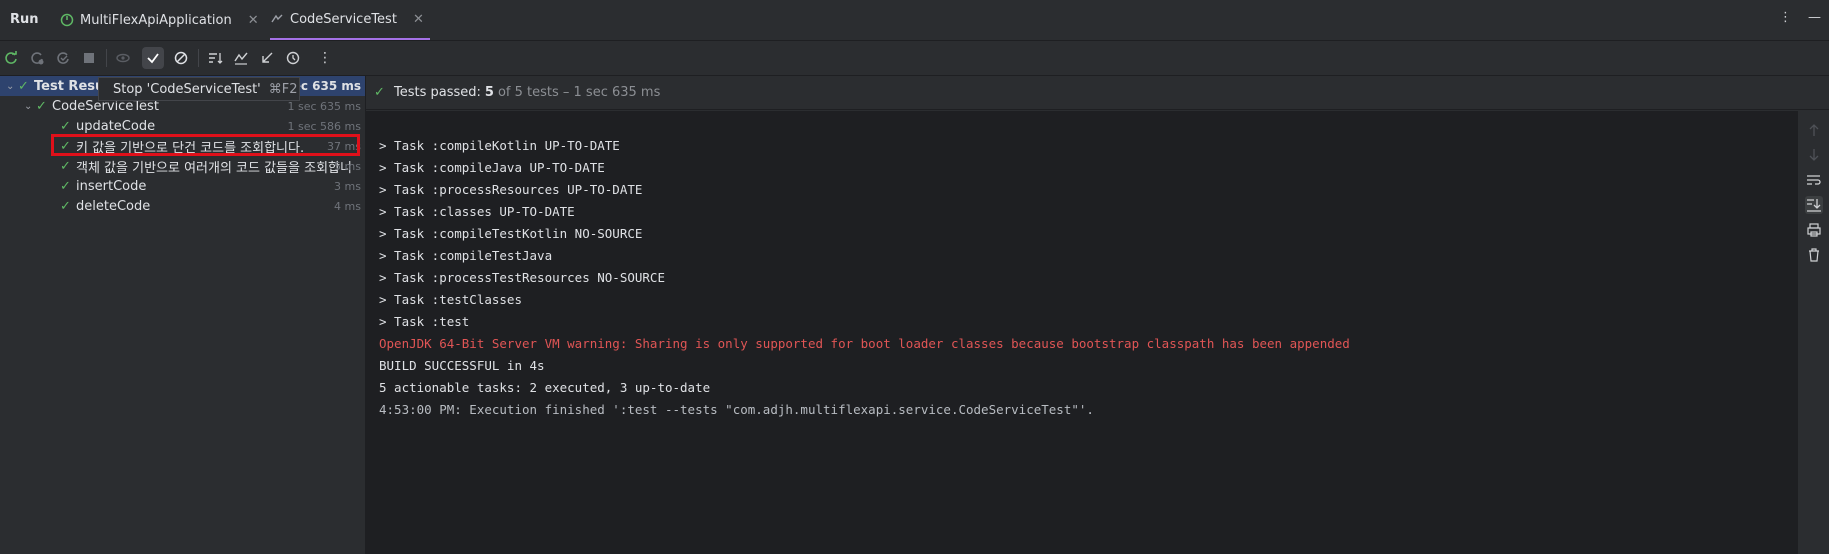  Describe the element at coordinates (123, 58) in the screenshot. I see `eye-icon` at that location.